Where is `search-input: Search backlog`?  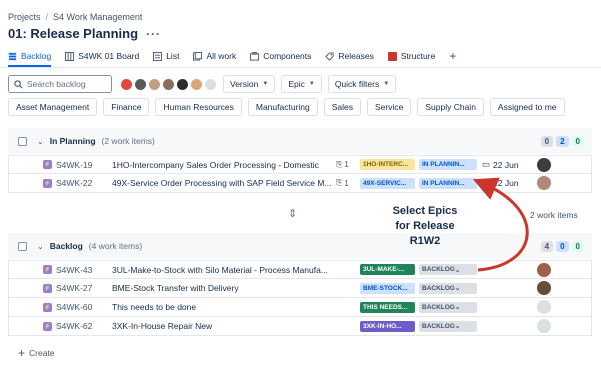
search-input: Search backlog is located at coordinates (60, 84).